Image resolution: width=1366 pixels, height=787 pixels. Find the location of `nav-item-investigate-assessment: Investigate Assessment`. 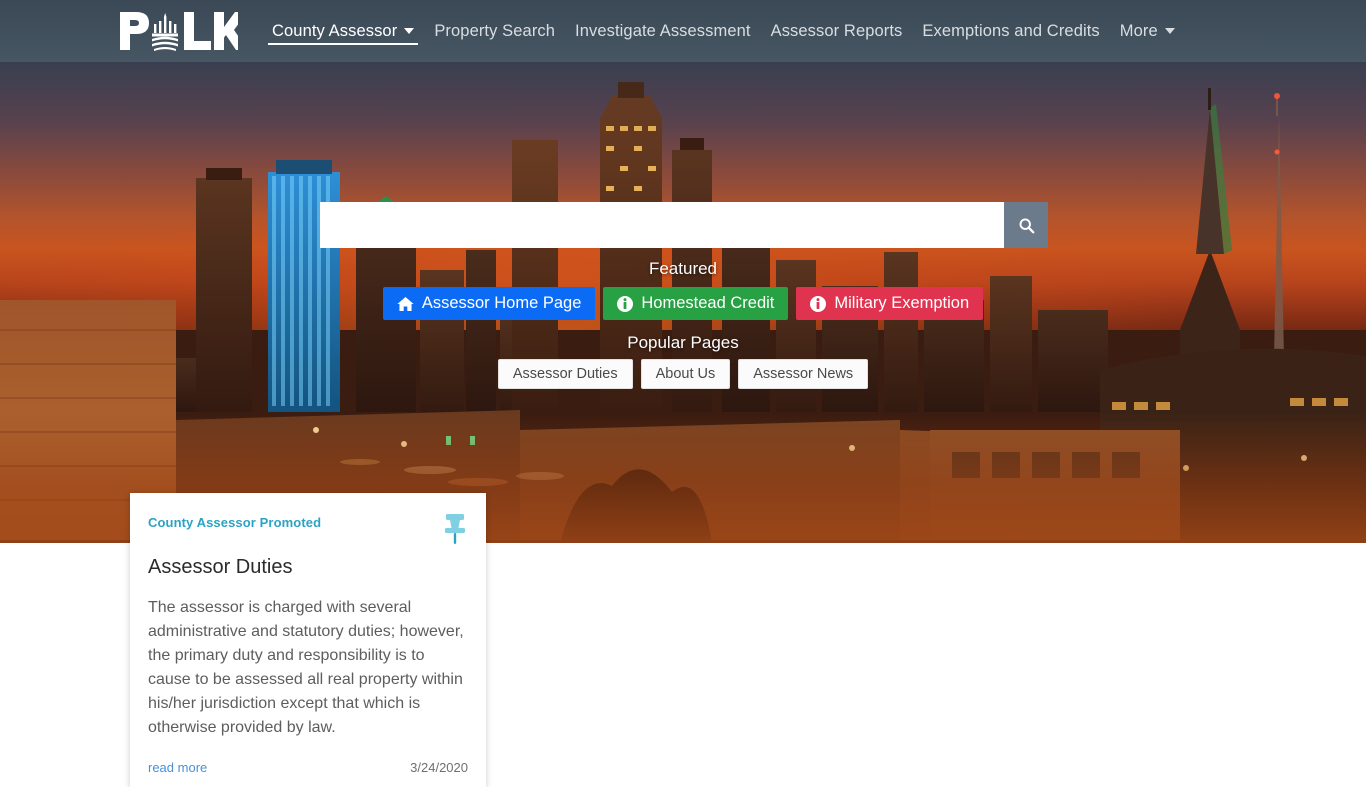

nav-item-investigate-assessment: Investigate Assessment is located at coordinates (663, 31).